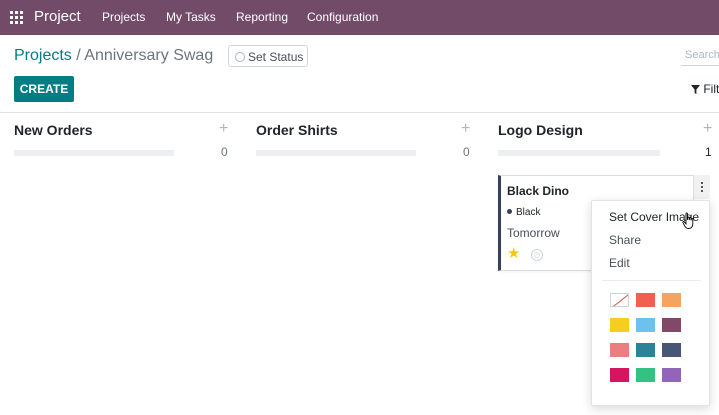 This screenshot has height=415, width=719. Describe the element at coordinates (16, 17) in the screenshot. I see `app-grid-icon` at that location.